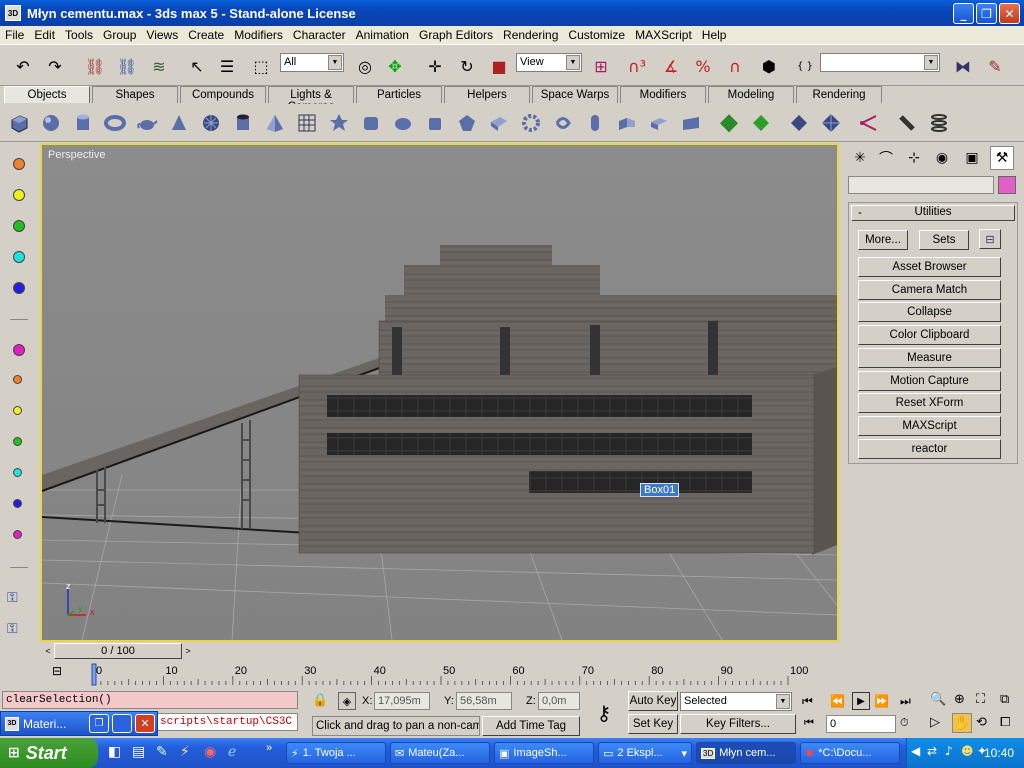 This screenshot has width=1024, height=768. What do you see at coordinates (399, 94) in the screenshot?
I see `tab-particles: Particles` at bounding box center [399, 94].